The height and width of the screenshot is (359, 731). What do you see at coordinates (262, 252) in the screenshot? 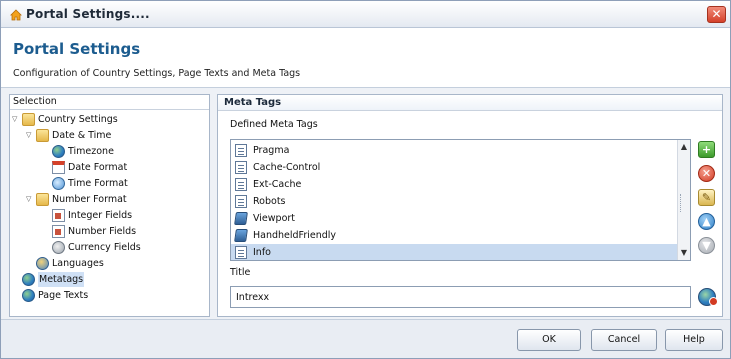
I see `list-item-label: Info` at bounding box center [262, 252].